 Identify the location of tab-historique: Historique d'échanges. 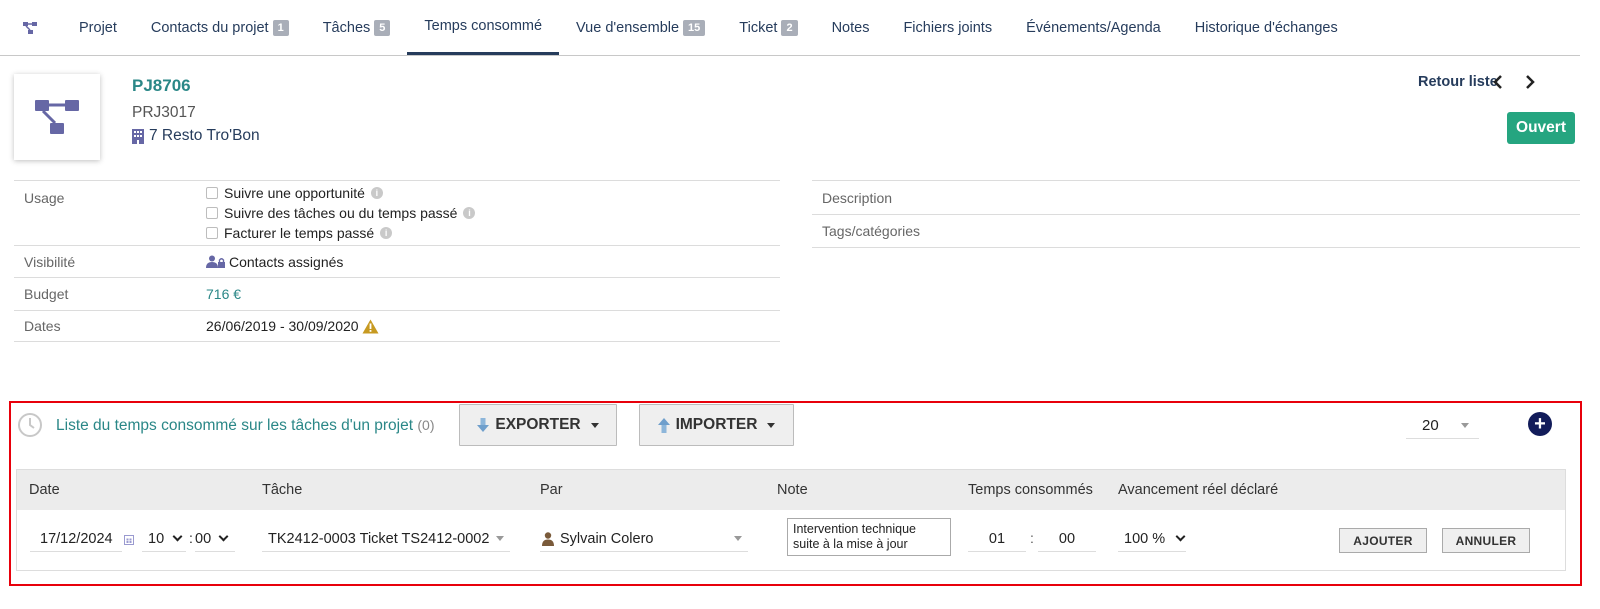
(1266, 27).